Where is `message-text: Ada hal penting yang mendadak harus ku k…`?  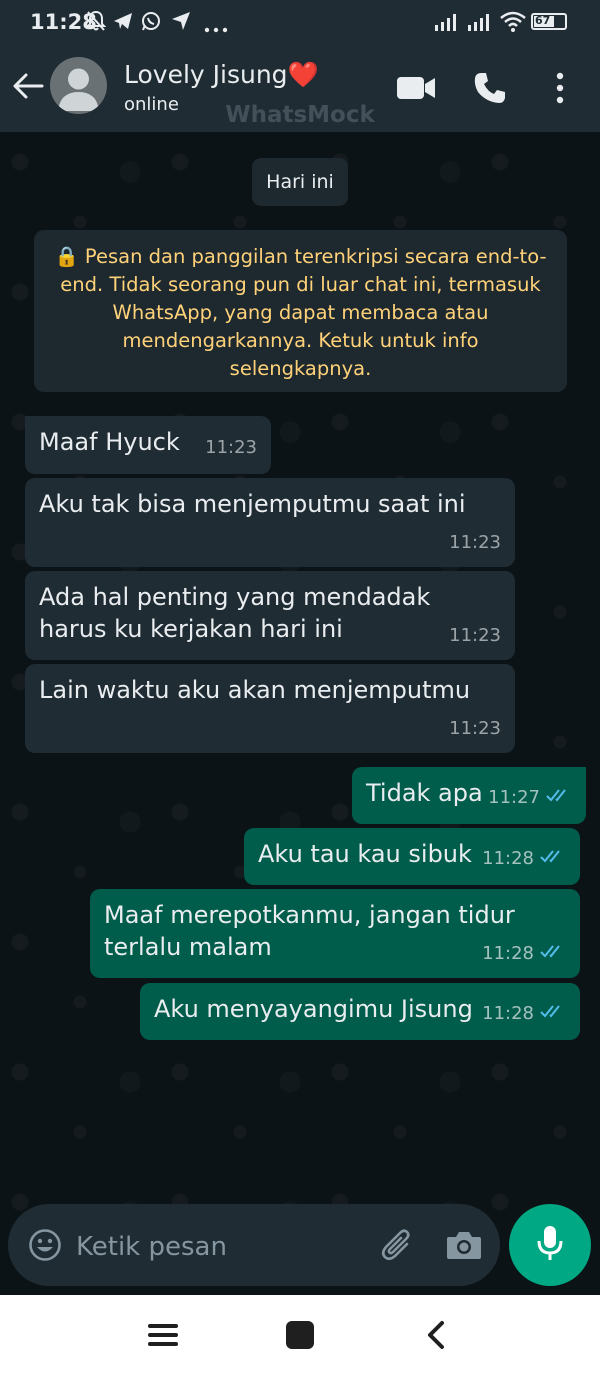 message-text: Ada hal penting yang mendadak harus ku k… is located at coordinates (235, 613).